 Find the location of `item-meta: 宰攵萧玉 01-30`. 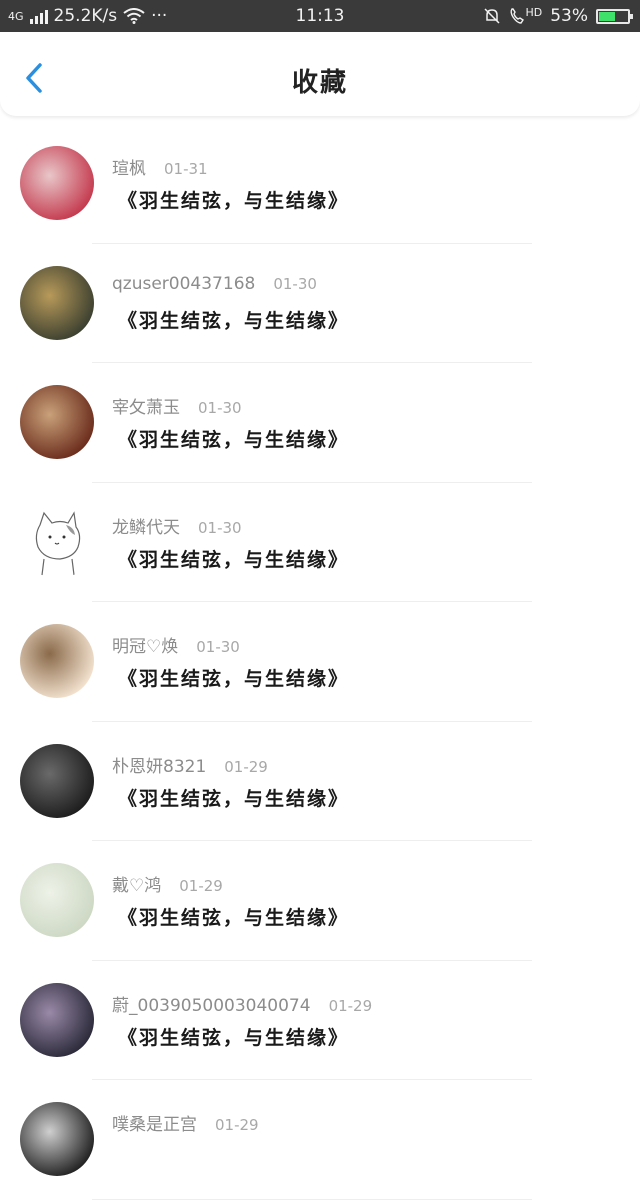

item-meta: 宰攵萧玉 01-30 is located at coordinates (177, 405).